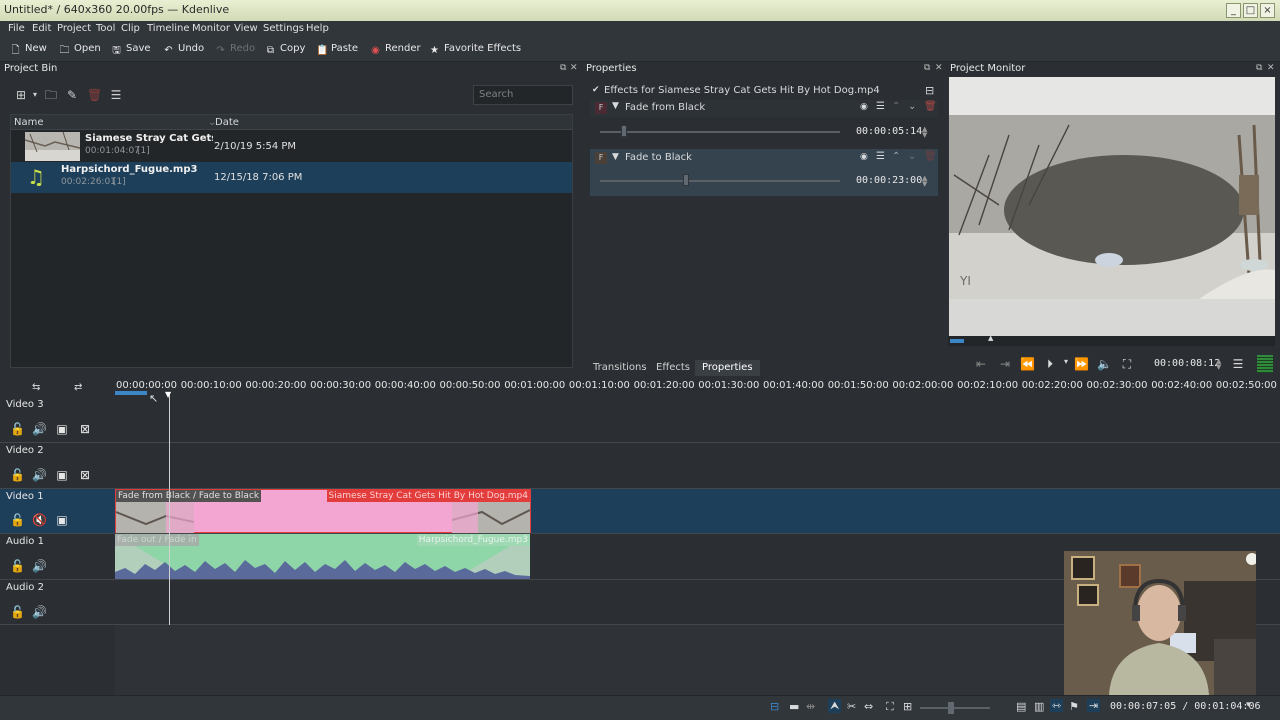 This screenshot has width=1280, height=720. Describe the element at coordinates (1111, 340) in the screenshot. I see `monitor-scrubber: ▲` at that location.